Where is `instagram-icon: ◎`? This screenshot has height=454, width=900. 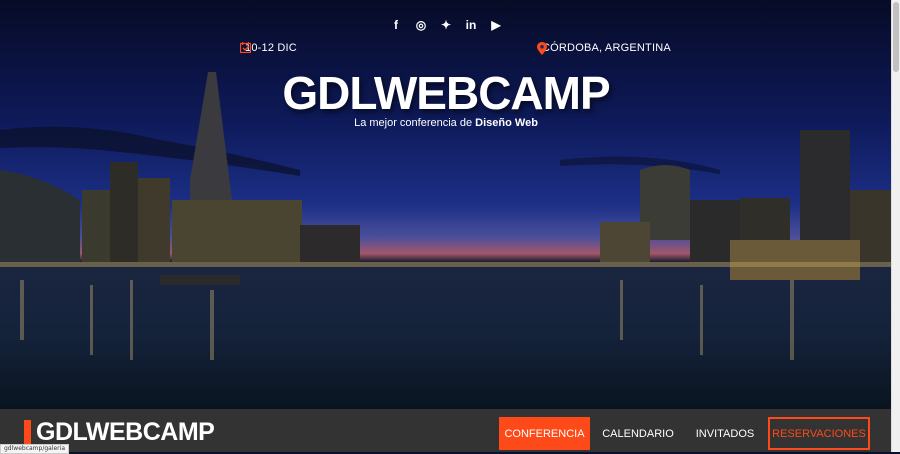 instagram-icon: ◎ is located at coordinates (421, 24).